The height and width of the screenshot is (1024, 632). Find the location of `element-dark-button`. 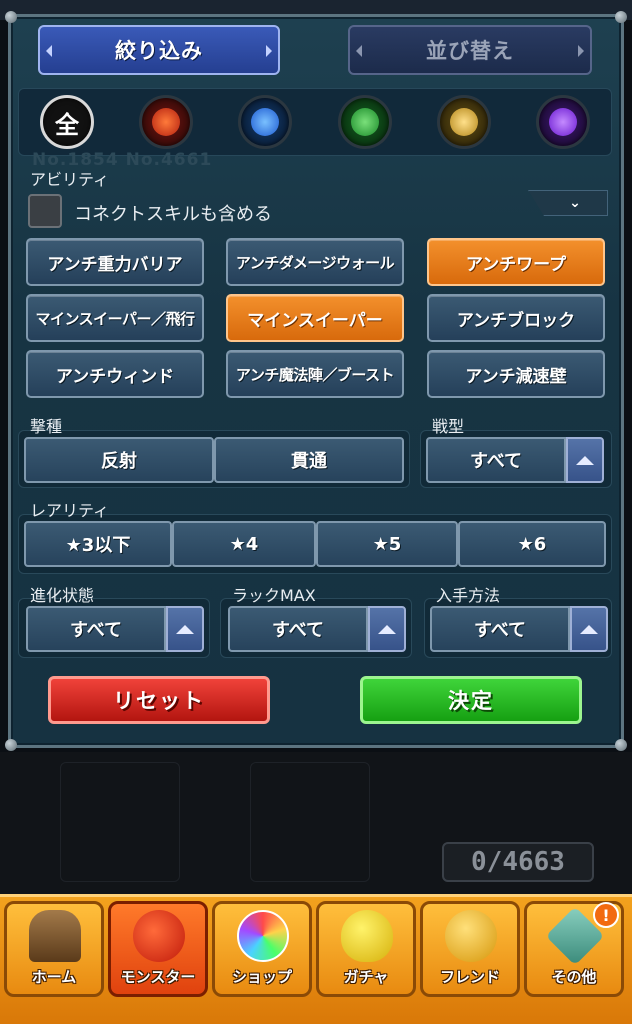

element-dark-button is located at coordinates (563, 122).